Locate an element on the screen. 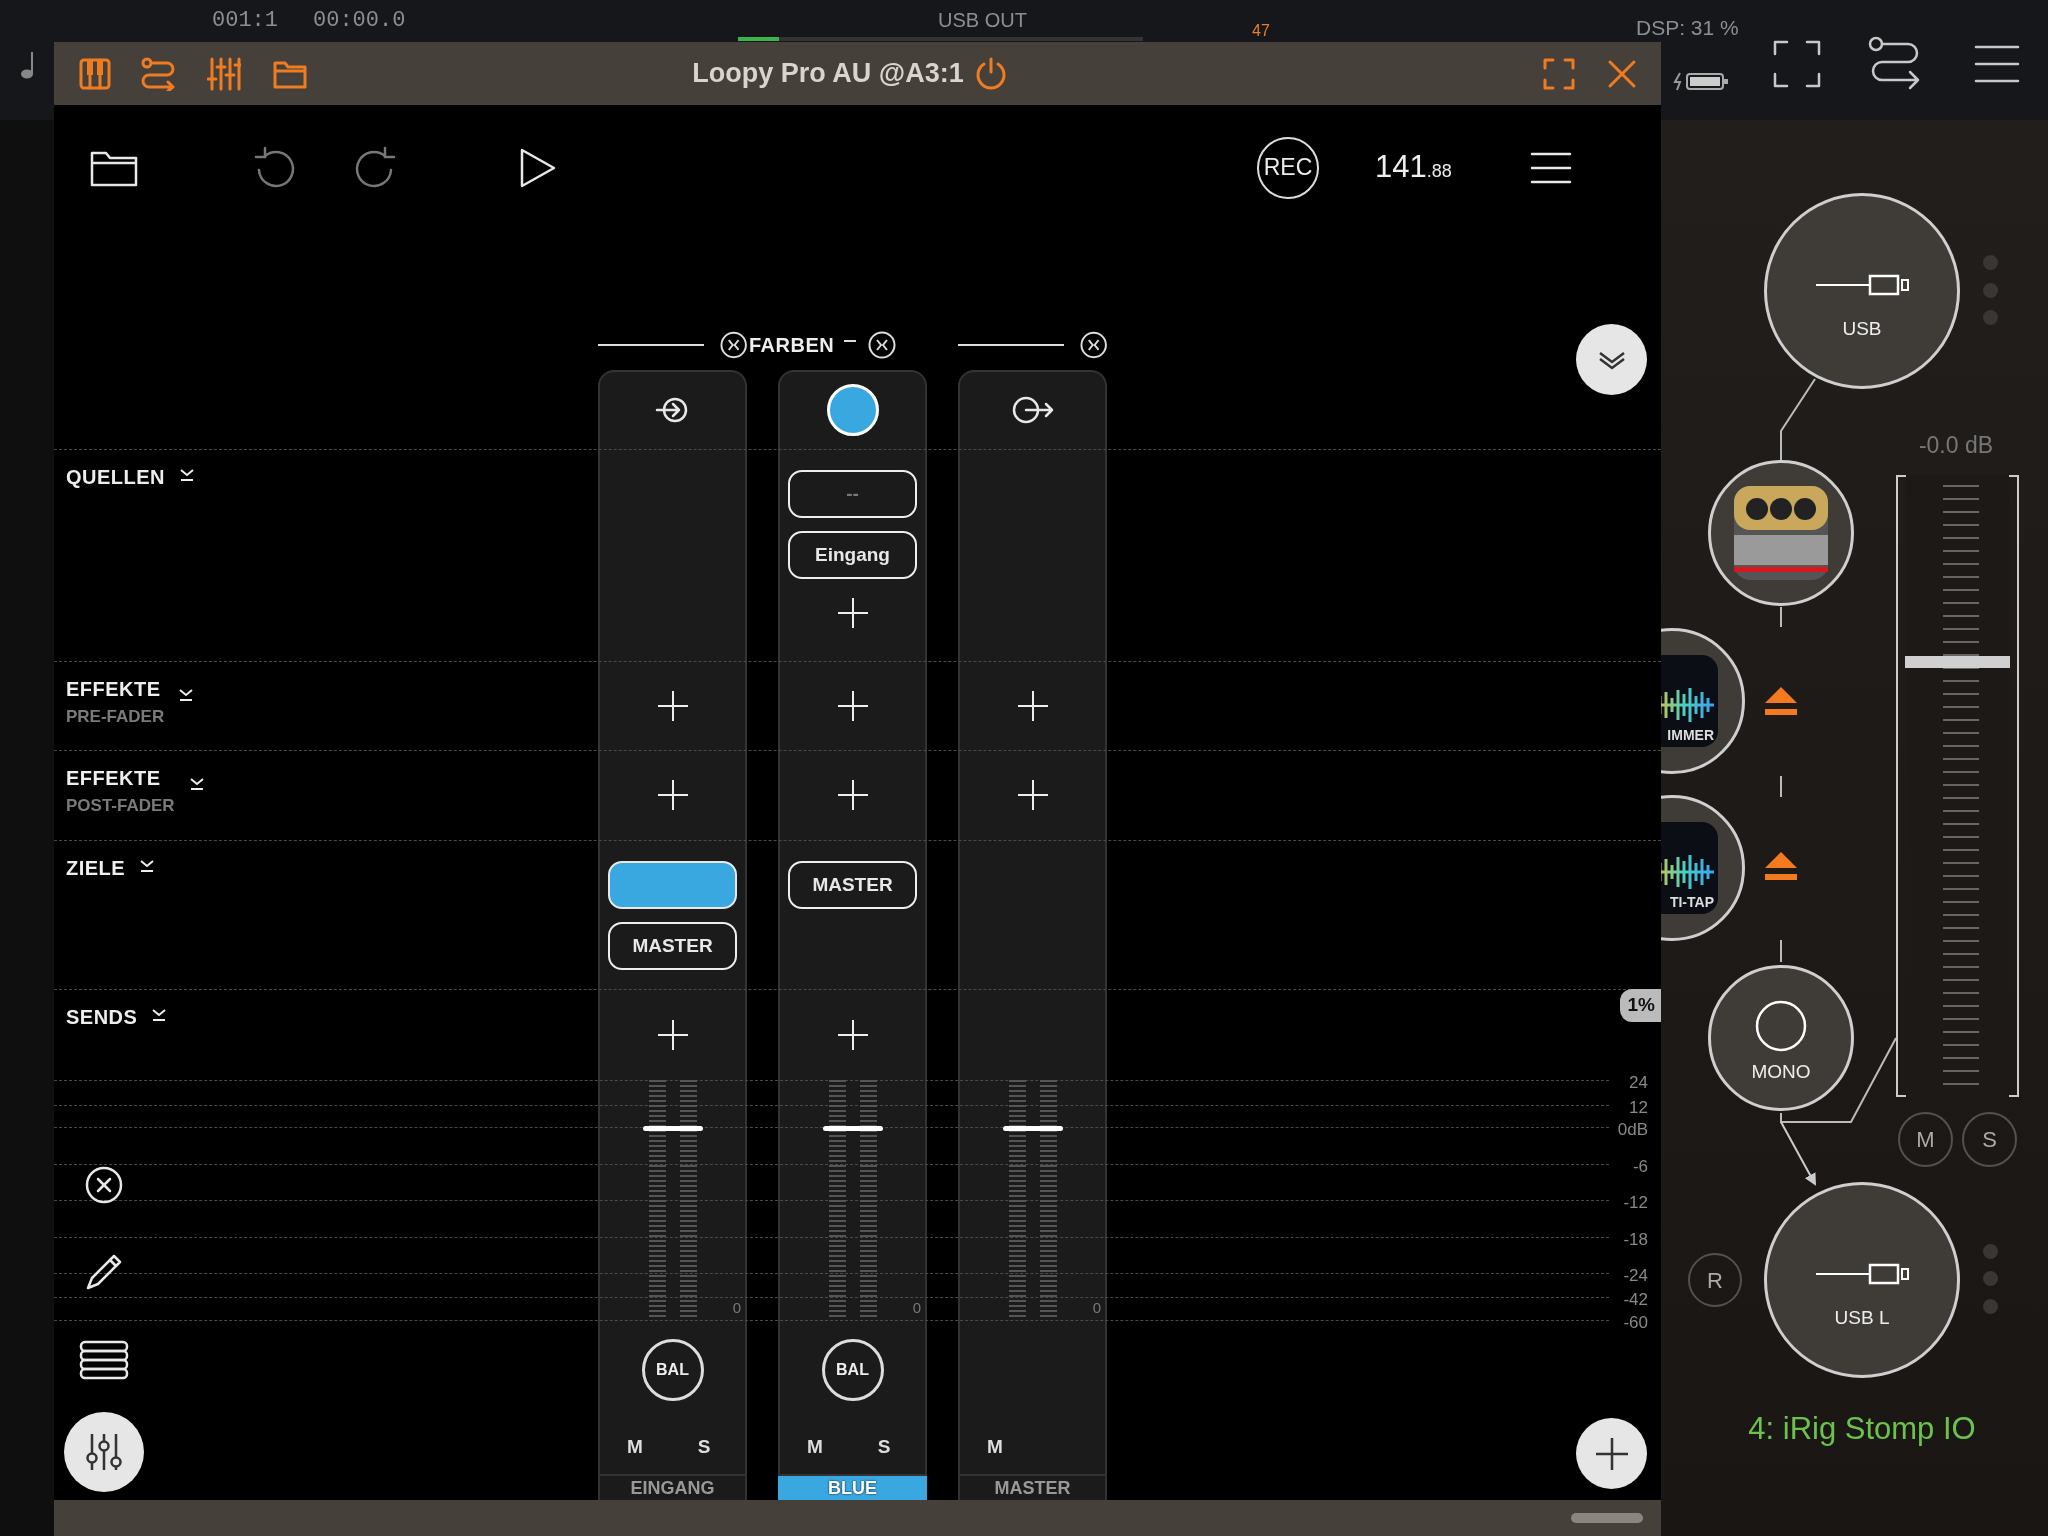 The image size is (2048, 1536). sliders-icon is located at coordinates (104, 1452).